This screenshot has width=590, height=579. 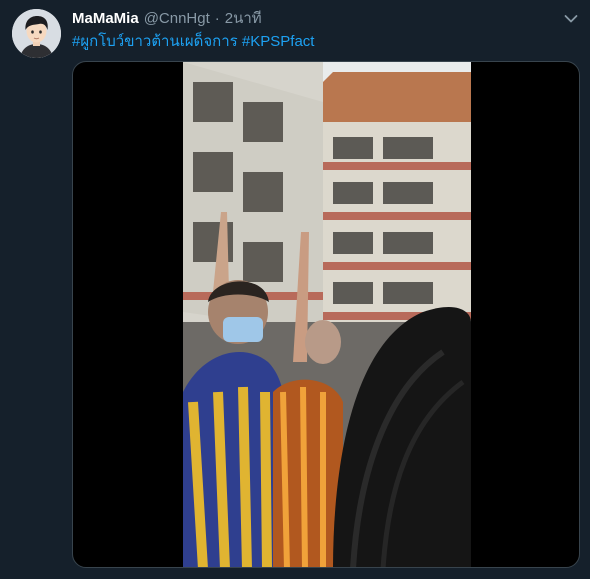 I want to click on hashtag-link: #ผูกโบว์ขาวต้านเผด็จการ, so click(x=155, y=41).